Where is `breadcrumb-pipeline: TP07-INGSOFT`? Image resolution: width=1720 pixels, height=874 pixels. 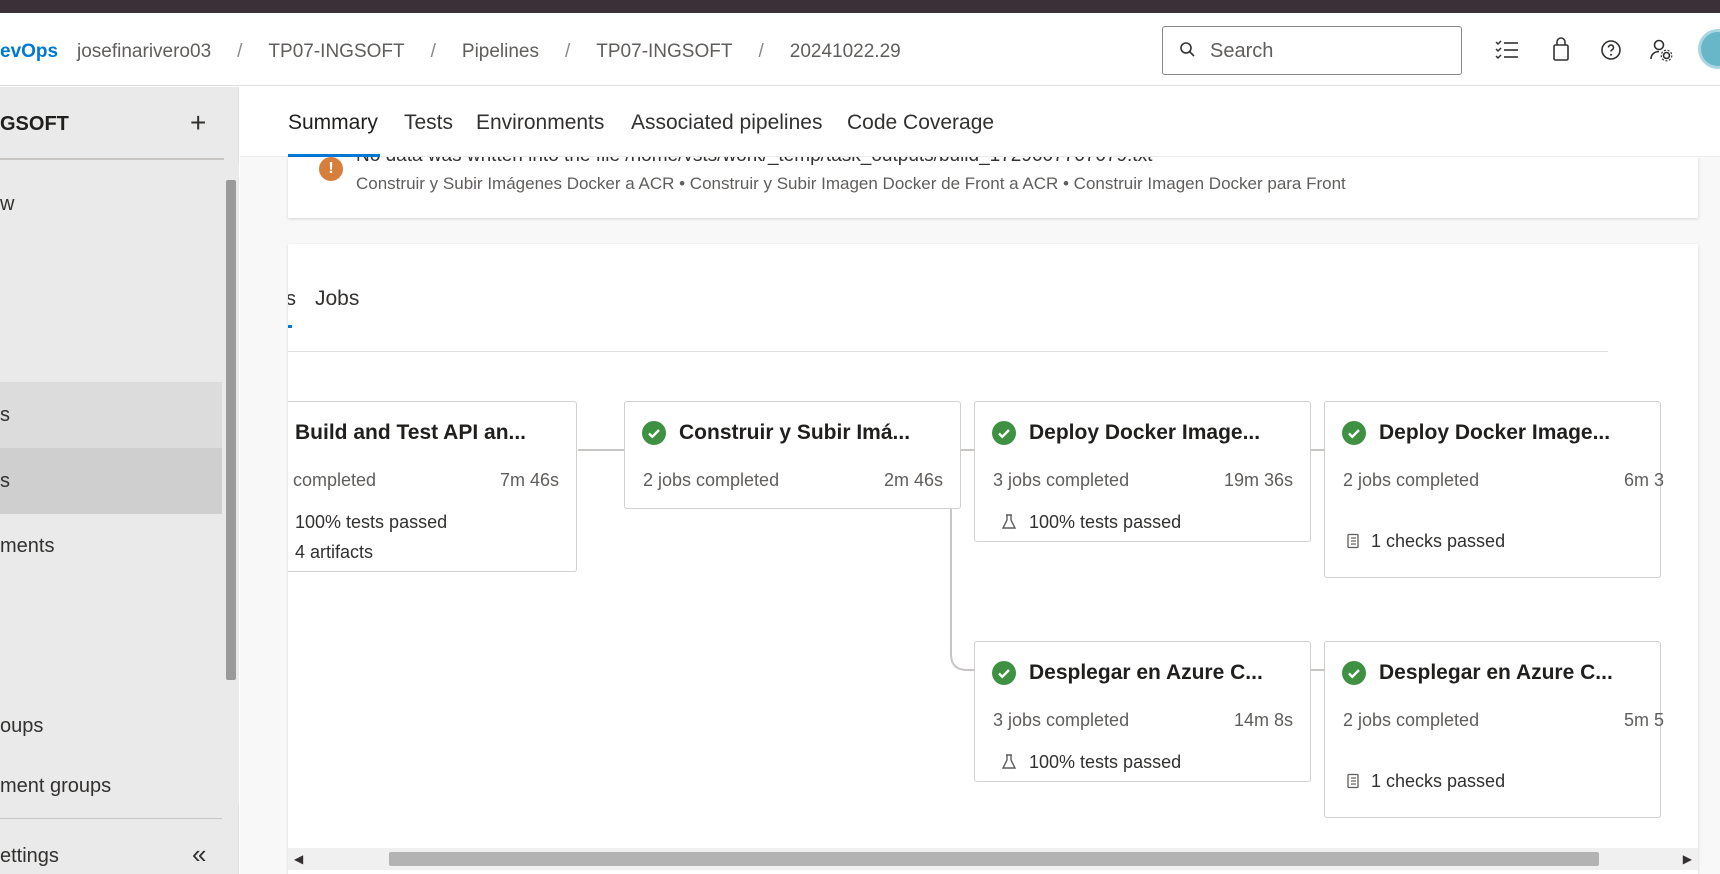
breadcrumb-pipeline: TP07-INGSOFT is located at coordinates (664, 52).